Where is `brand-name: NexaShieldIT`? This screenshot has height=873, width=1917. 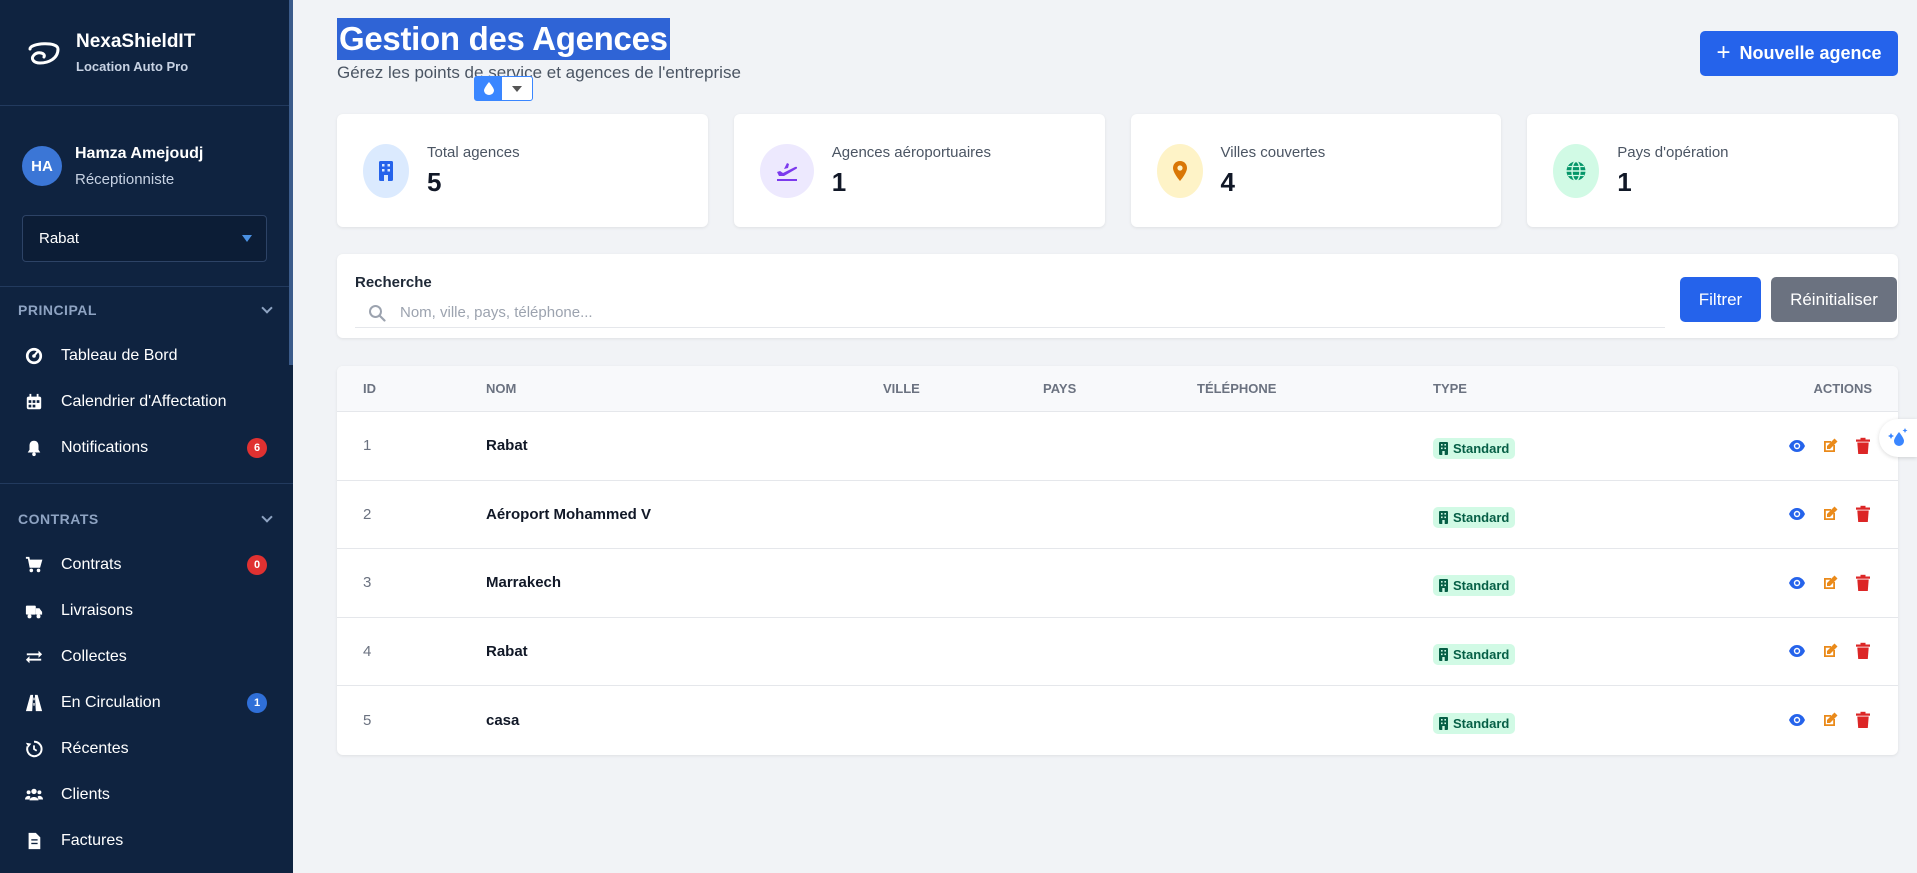 brand-name: NexaShieldIT is located at coordinates (136, 41).